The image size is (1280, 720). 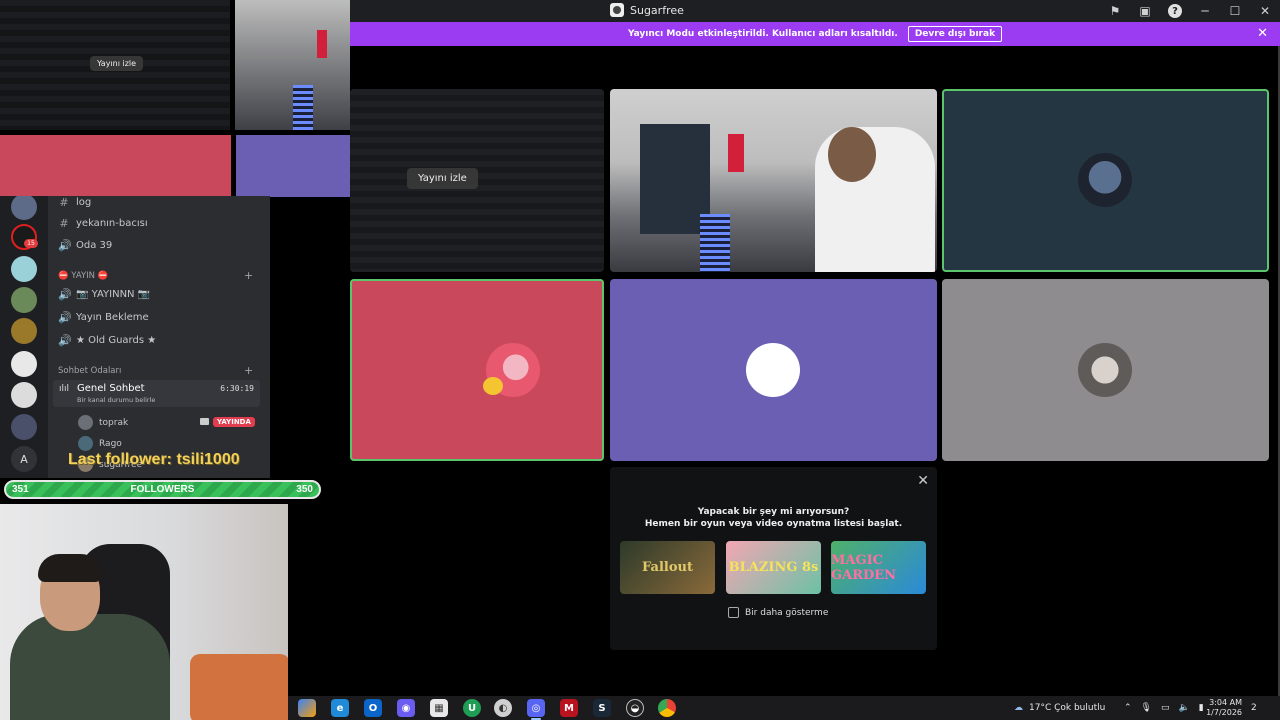 I want to click on notification-icon: 2, so click(x=1254, y=708).